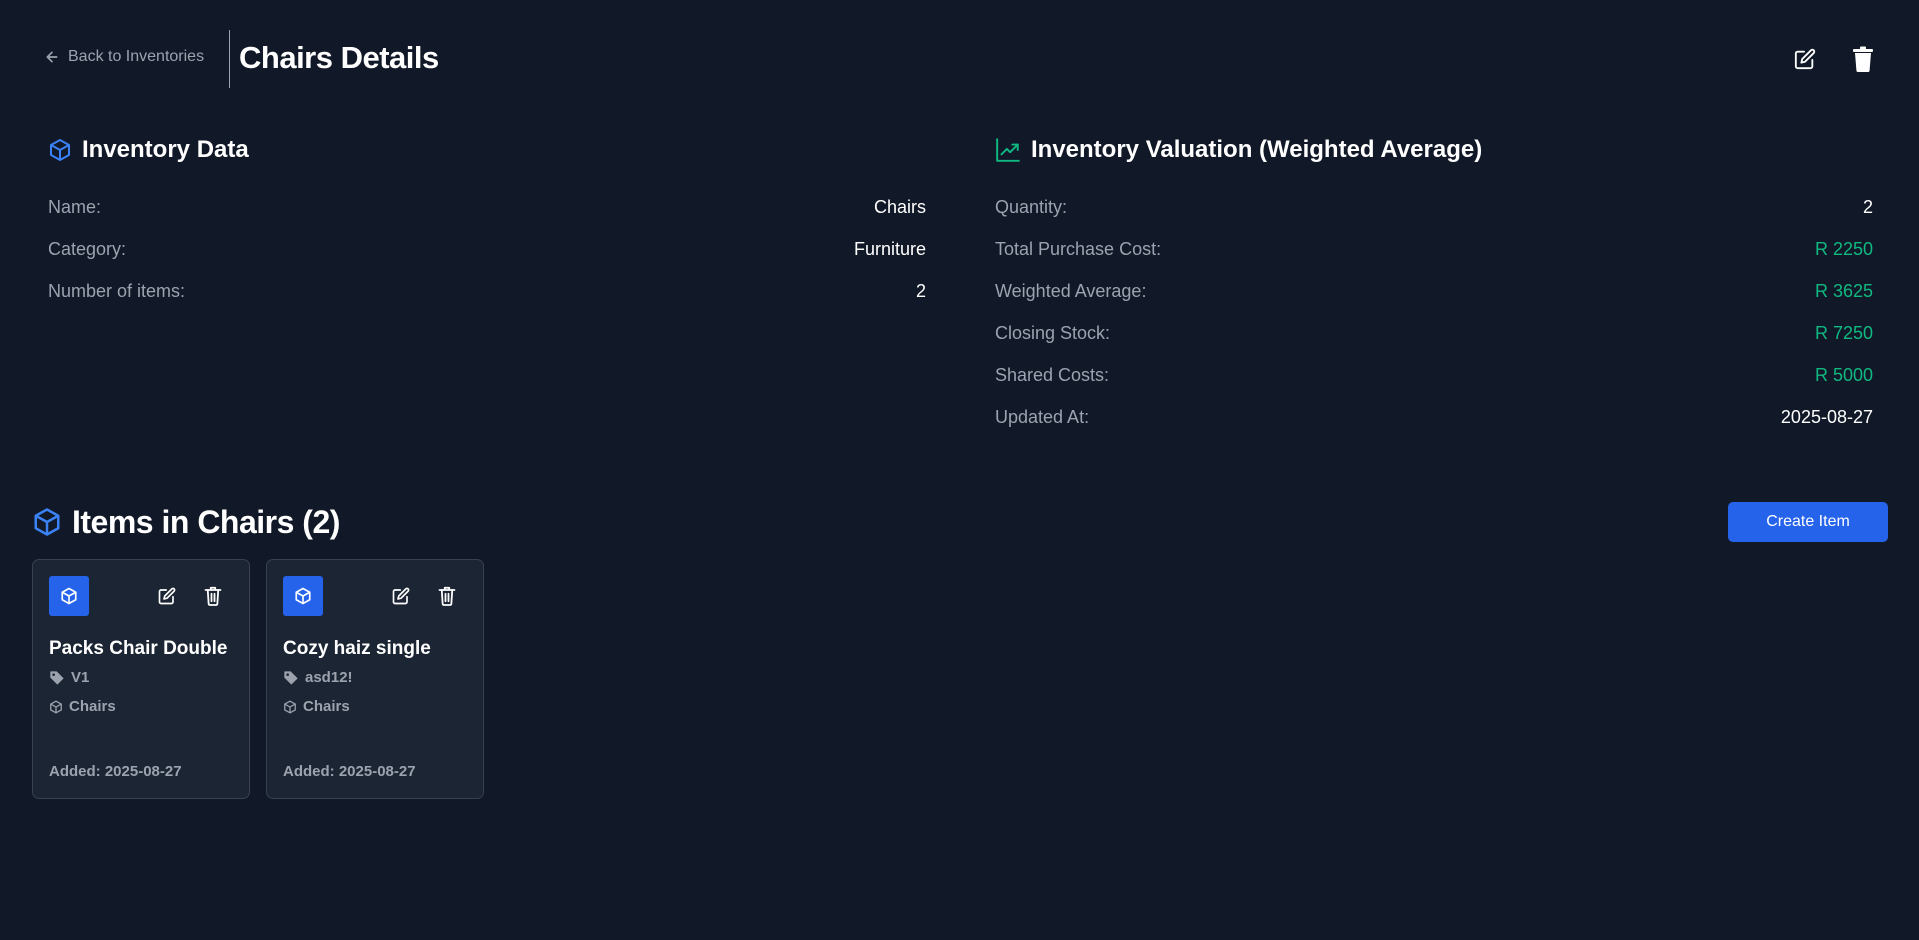  I want to click on items-title: Items in Chairs (2), so click(206, 521).